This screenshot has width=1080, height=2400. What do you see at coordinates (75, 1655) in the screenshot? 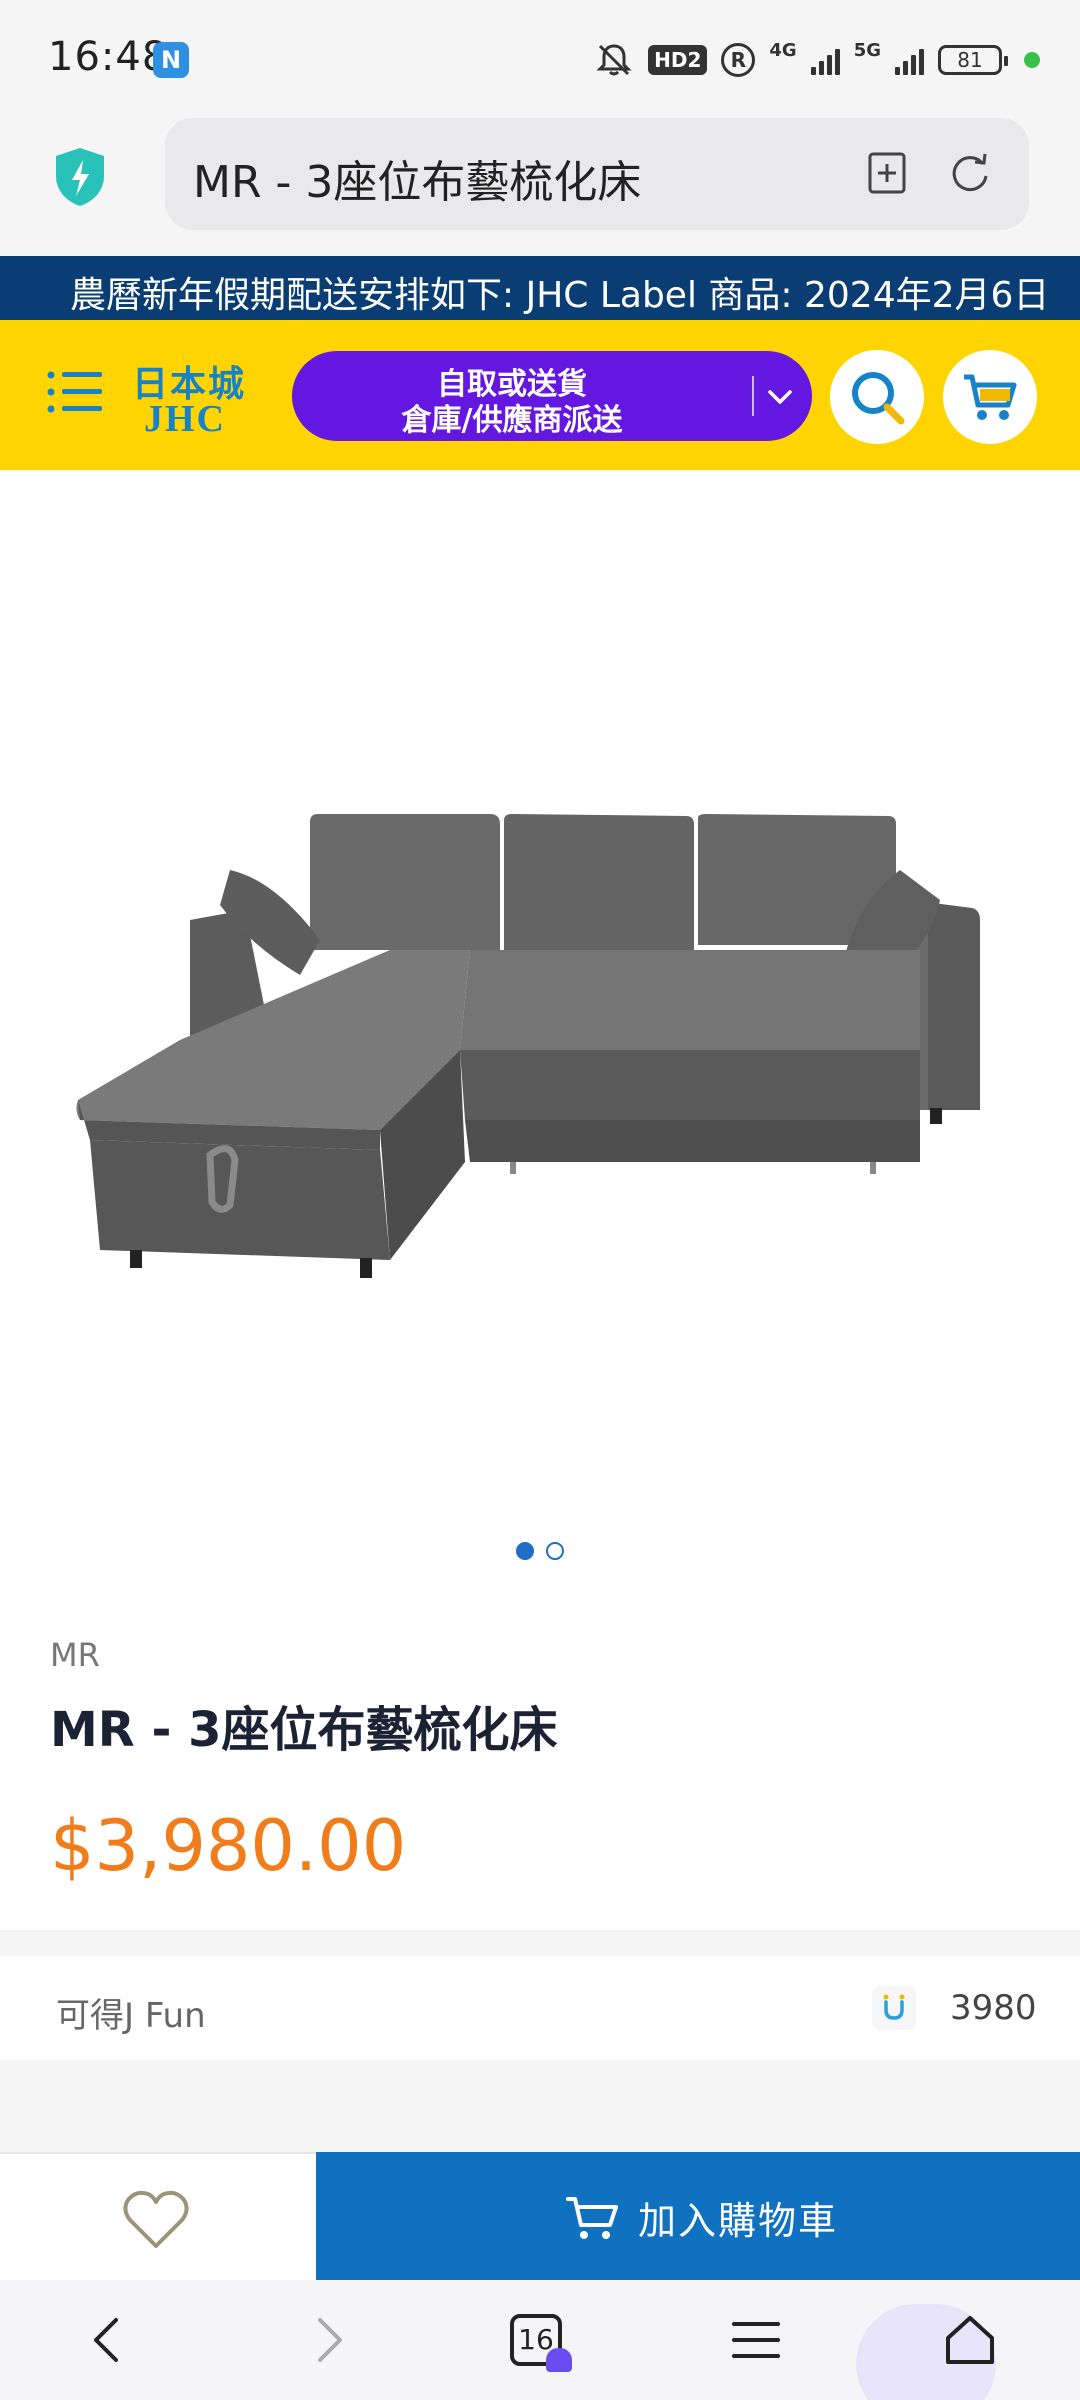
I see `product-brand: MR` at bounding box center [75, 1655].